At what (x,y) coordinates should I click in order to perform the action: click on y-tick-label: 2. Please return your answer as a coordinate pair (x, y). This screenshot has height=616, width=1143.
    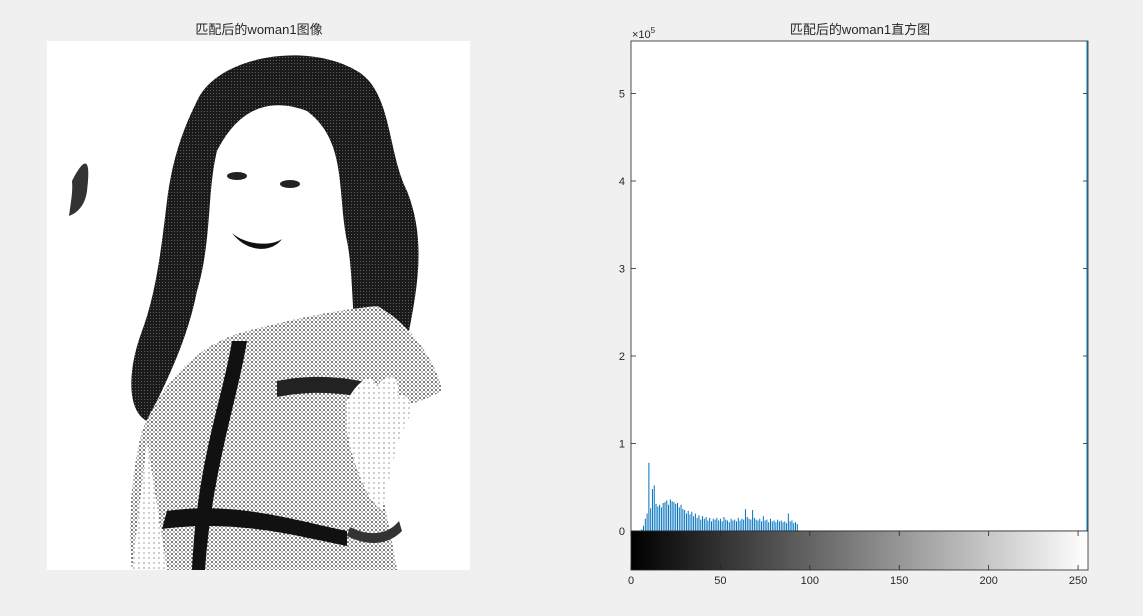
    Looking at the image, I should click on (622, 357).